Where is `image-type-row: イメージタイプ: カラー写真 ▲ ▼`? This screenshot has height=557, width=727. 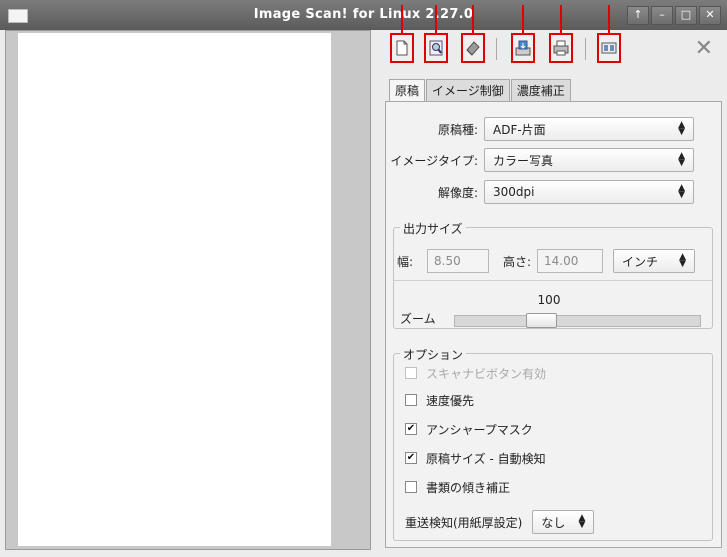 image-type-row: イメージタイプ: カラー写真 ▲ ▼ is located at coordinates (540, 160).